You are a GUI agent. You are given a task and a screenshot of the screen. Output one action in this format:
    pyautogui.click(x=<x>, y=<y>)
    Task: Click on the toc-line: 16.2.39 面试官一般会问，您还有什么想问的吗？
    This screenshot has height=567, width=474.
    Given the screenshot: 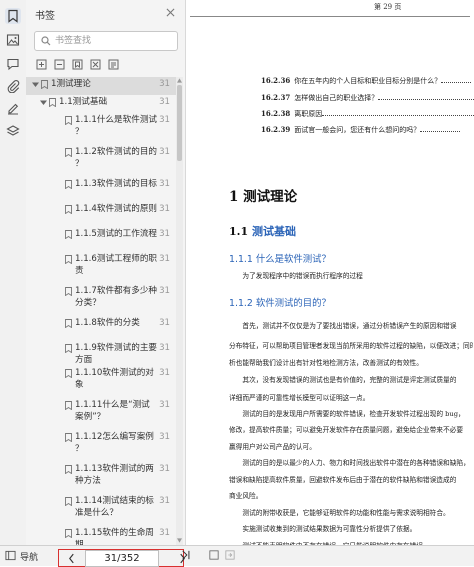 What is the action you would take?
    pyautogui.click(x=361, y=130)
    